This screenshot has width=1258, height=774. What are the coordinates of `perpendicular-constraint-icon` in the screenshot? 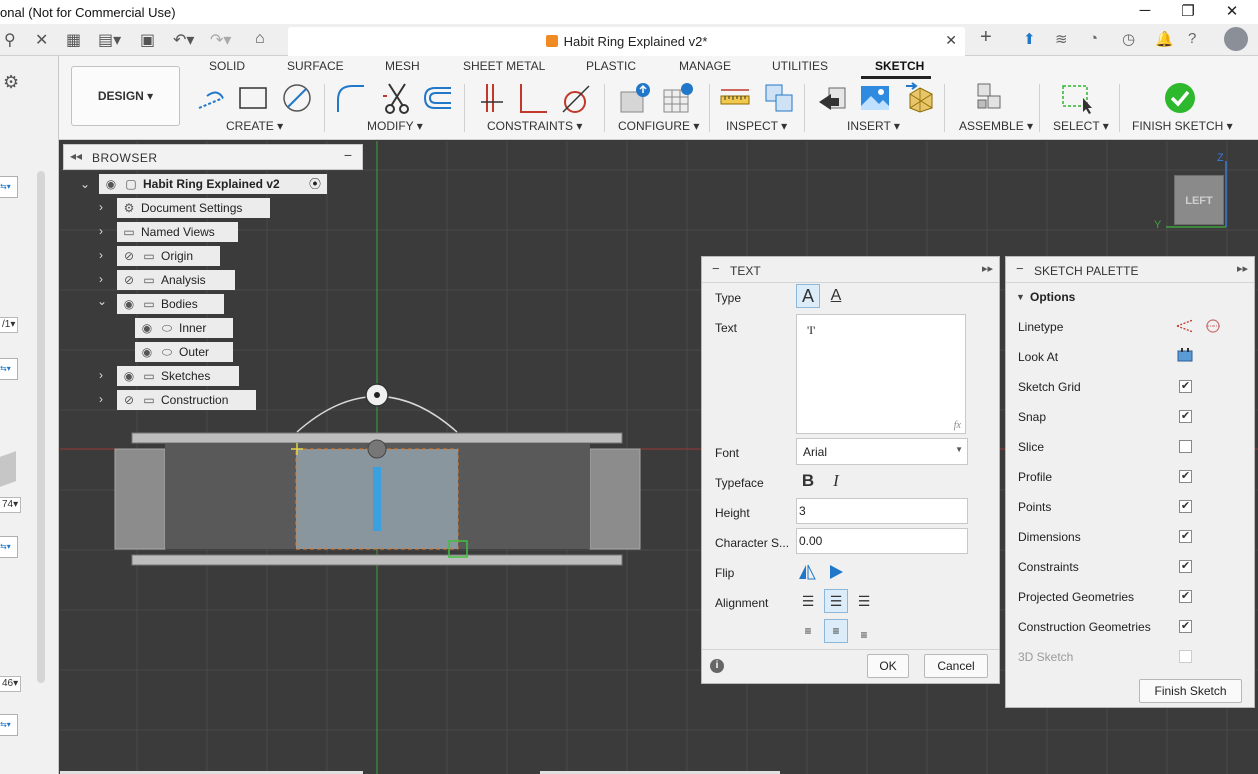 It's located at (533, 98).